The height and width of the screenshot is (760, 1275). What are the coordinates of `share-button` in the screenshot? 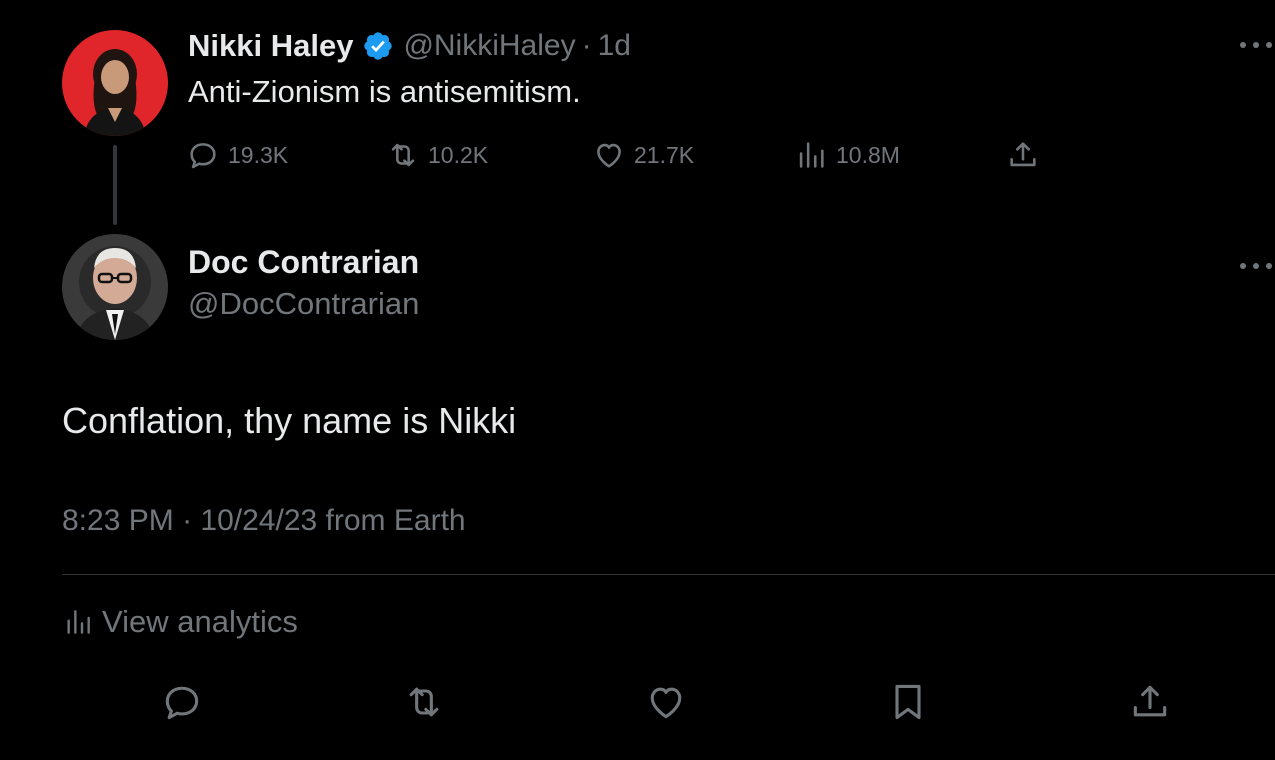 It's located at (1150, 702).